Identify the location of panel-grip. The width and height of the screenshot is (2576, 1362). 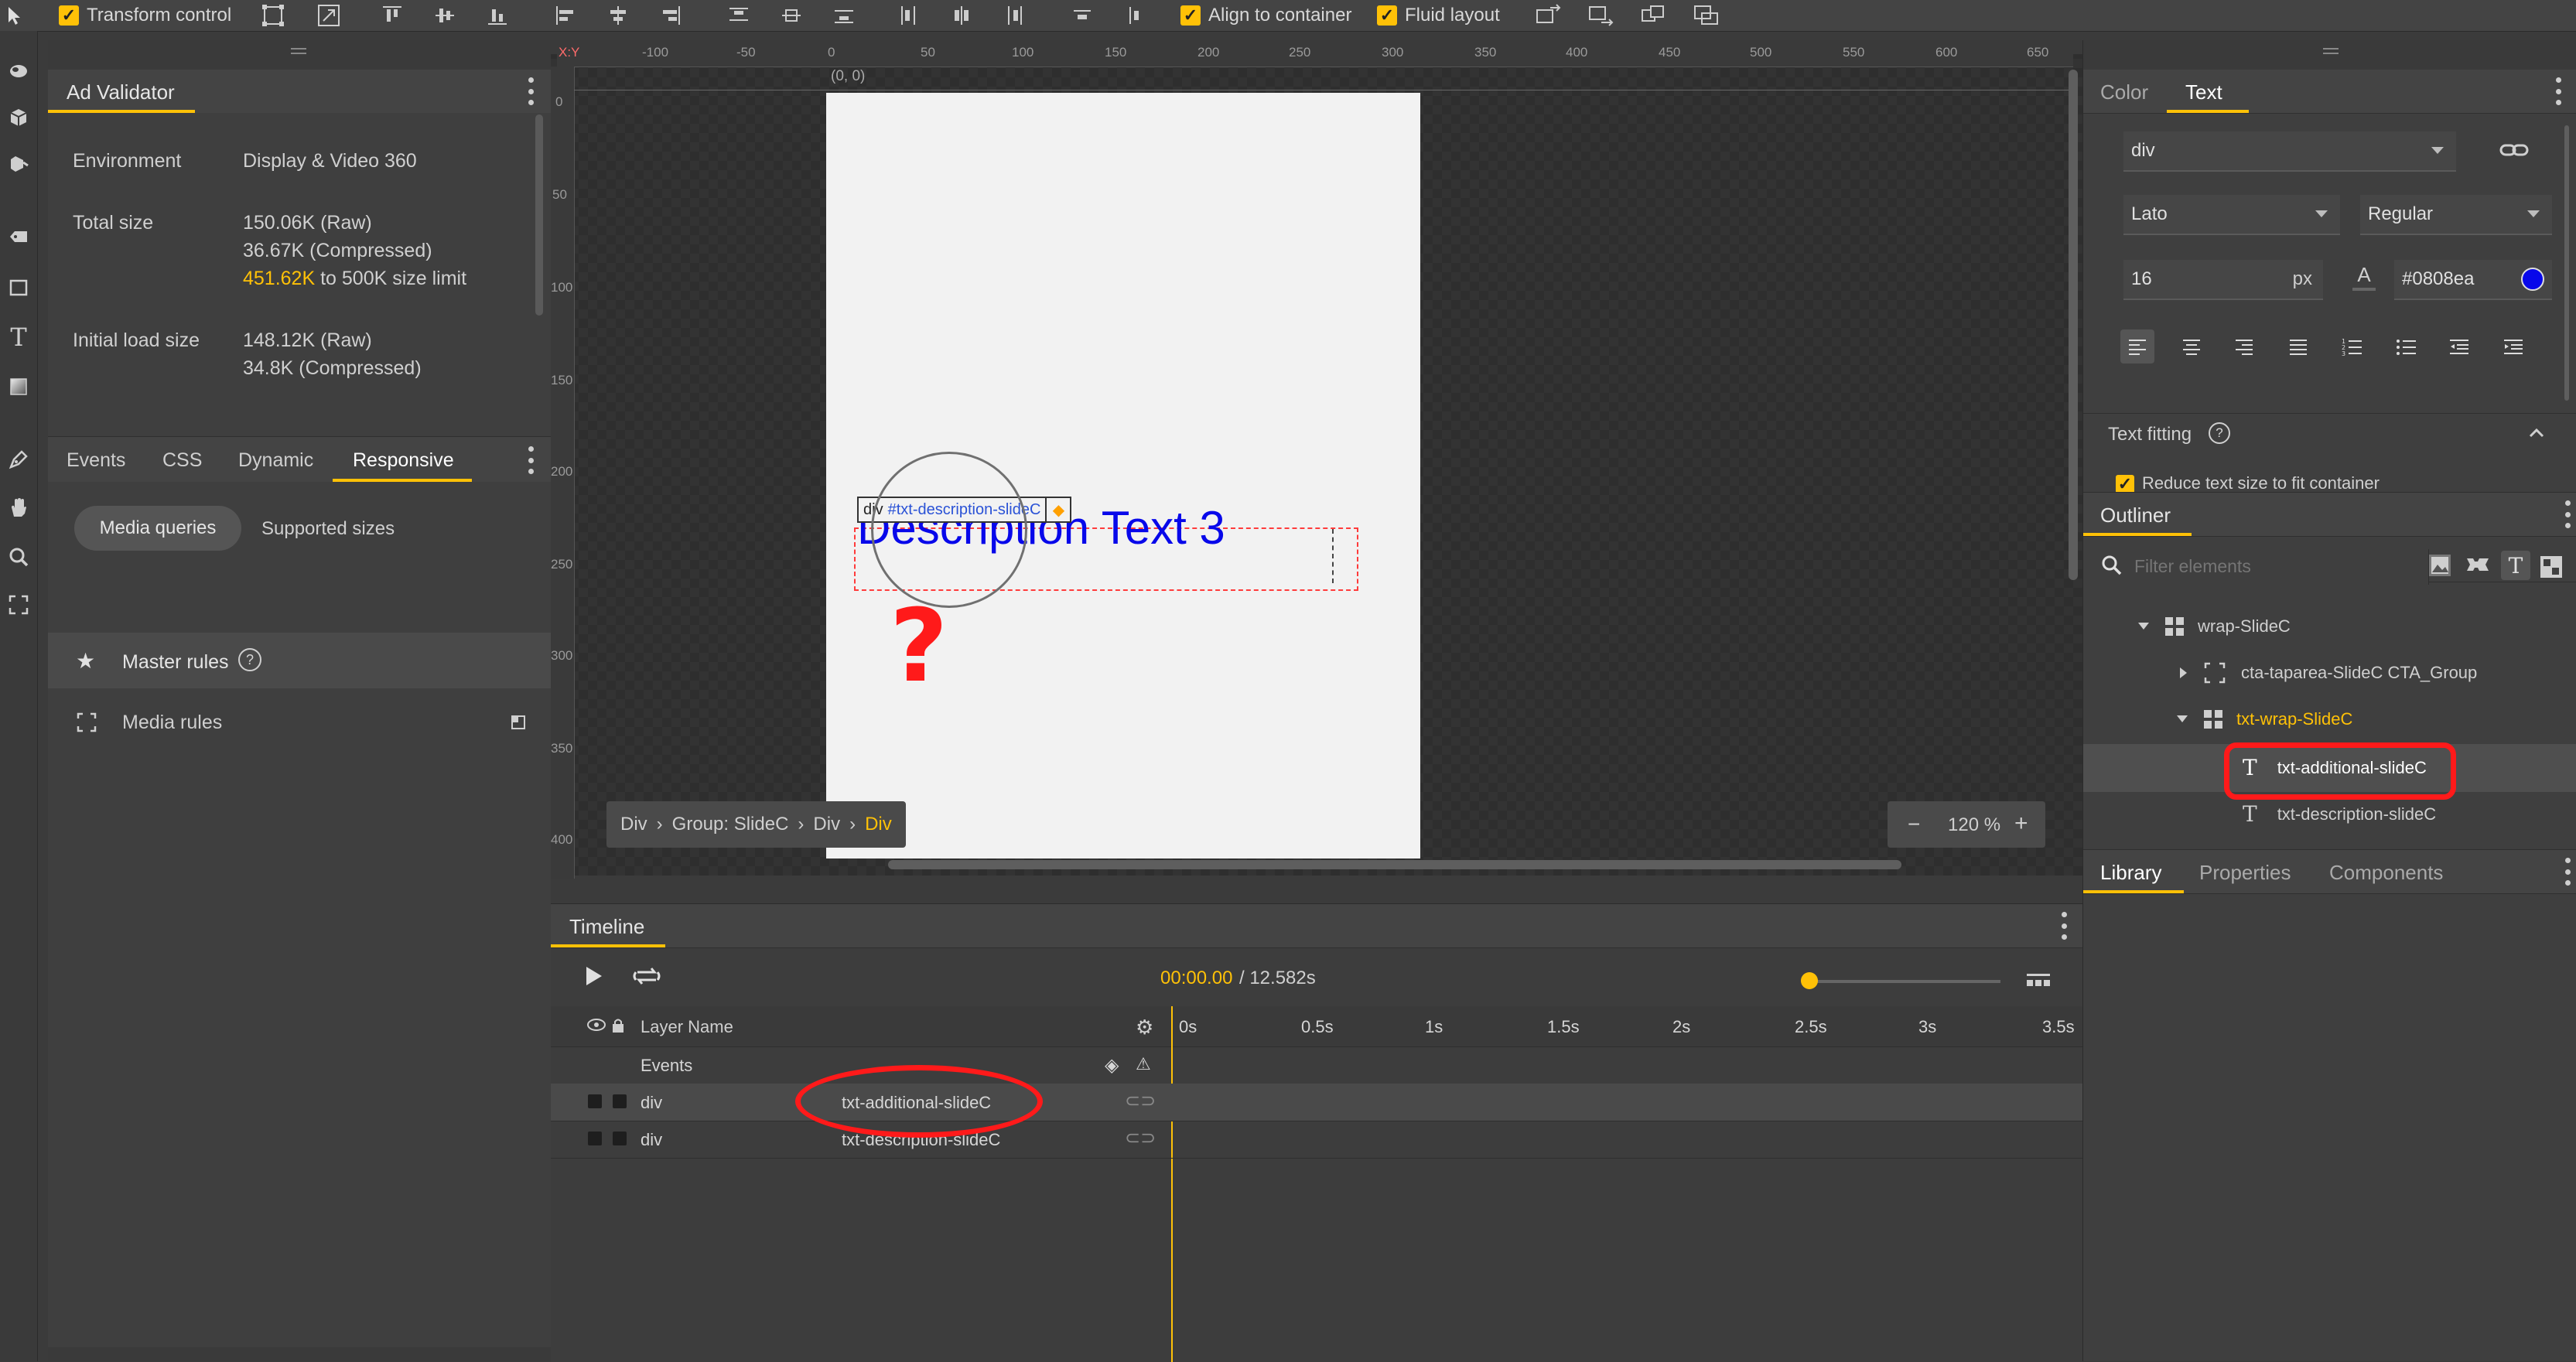
(2329, 55).